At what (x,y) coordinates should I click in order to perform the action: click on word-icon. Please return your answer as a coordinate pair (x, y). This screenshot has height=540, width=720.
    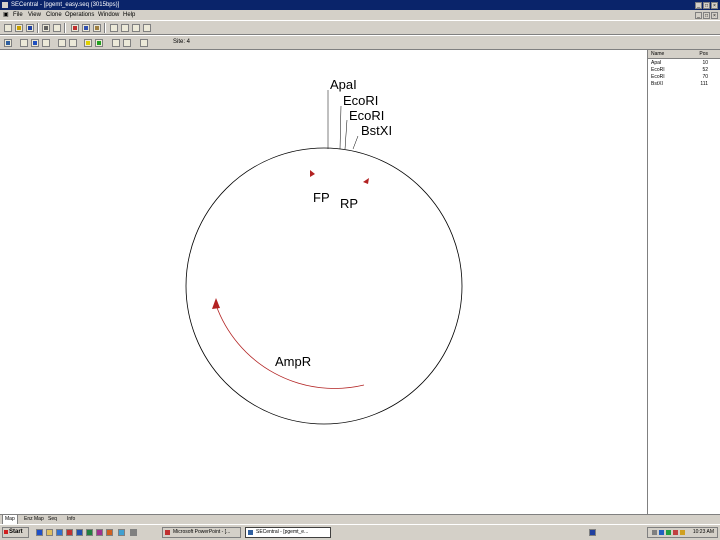
    Looking at the image, I should click on (79, 532).